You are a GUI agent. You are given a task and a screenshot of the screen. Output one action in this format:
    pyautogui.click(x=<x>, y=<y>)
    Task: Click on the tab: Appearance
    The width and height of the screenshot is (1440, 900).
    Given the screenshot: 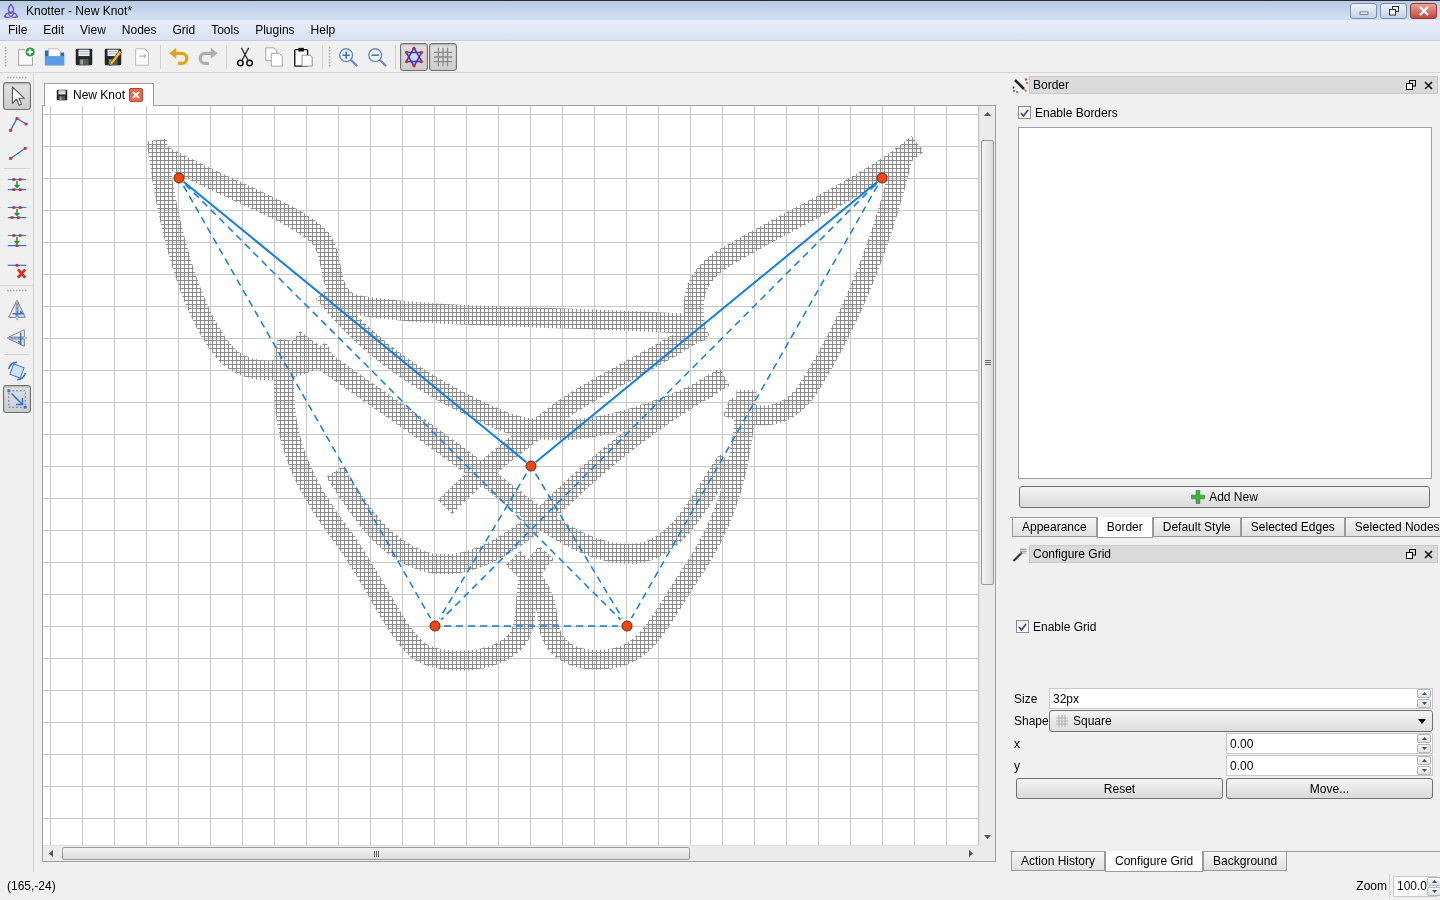 What is the action you would take?
    pyautogui.click(x=1054, y=527)
    